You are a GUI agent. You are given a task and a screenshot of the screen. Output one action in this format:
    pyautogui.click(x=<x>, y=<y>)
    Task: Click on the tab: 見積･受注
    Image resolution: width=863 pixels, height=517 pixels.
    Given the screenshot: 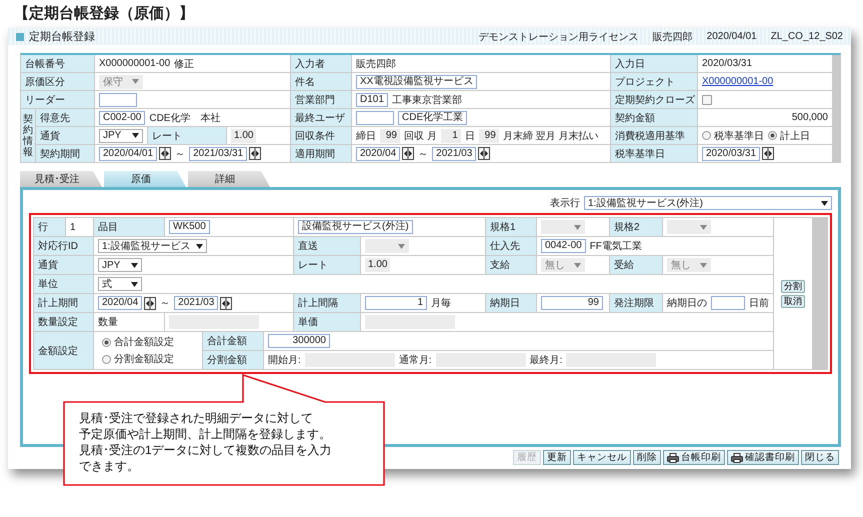 What is the action you would take?
    pyautogui.click(x=61, y=179)
    